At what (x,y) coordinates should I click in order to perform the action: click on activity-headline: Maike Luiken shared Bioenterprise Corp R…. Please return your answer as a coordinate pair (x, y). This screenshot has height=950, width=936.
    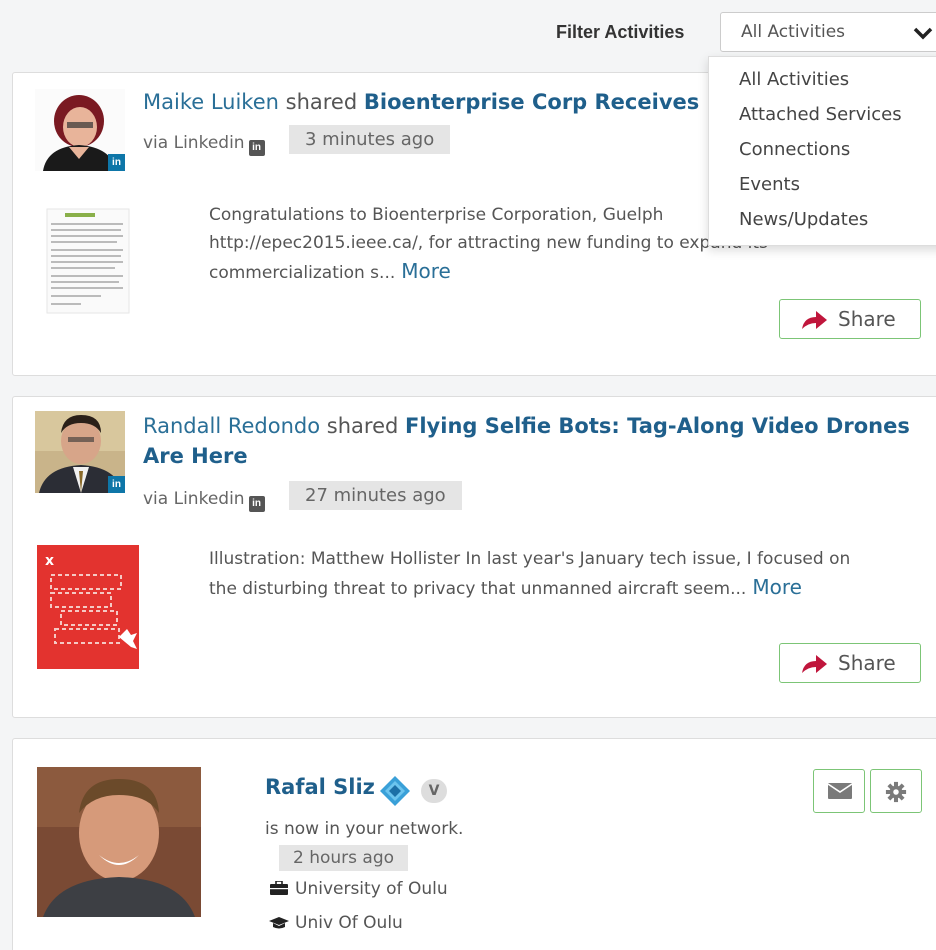
    Looking at the image, I should click on (438, 102).